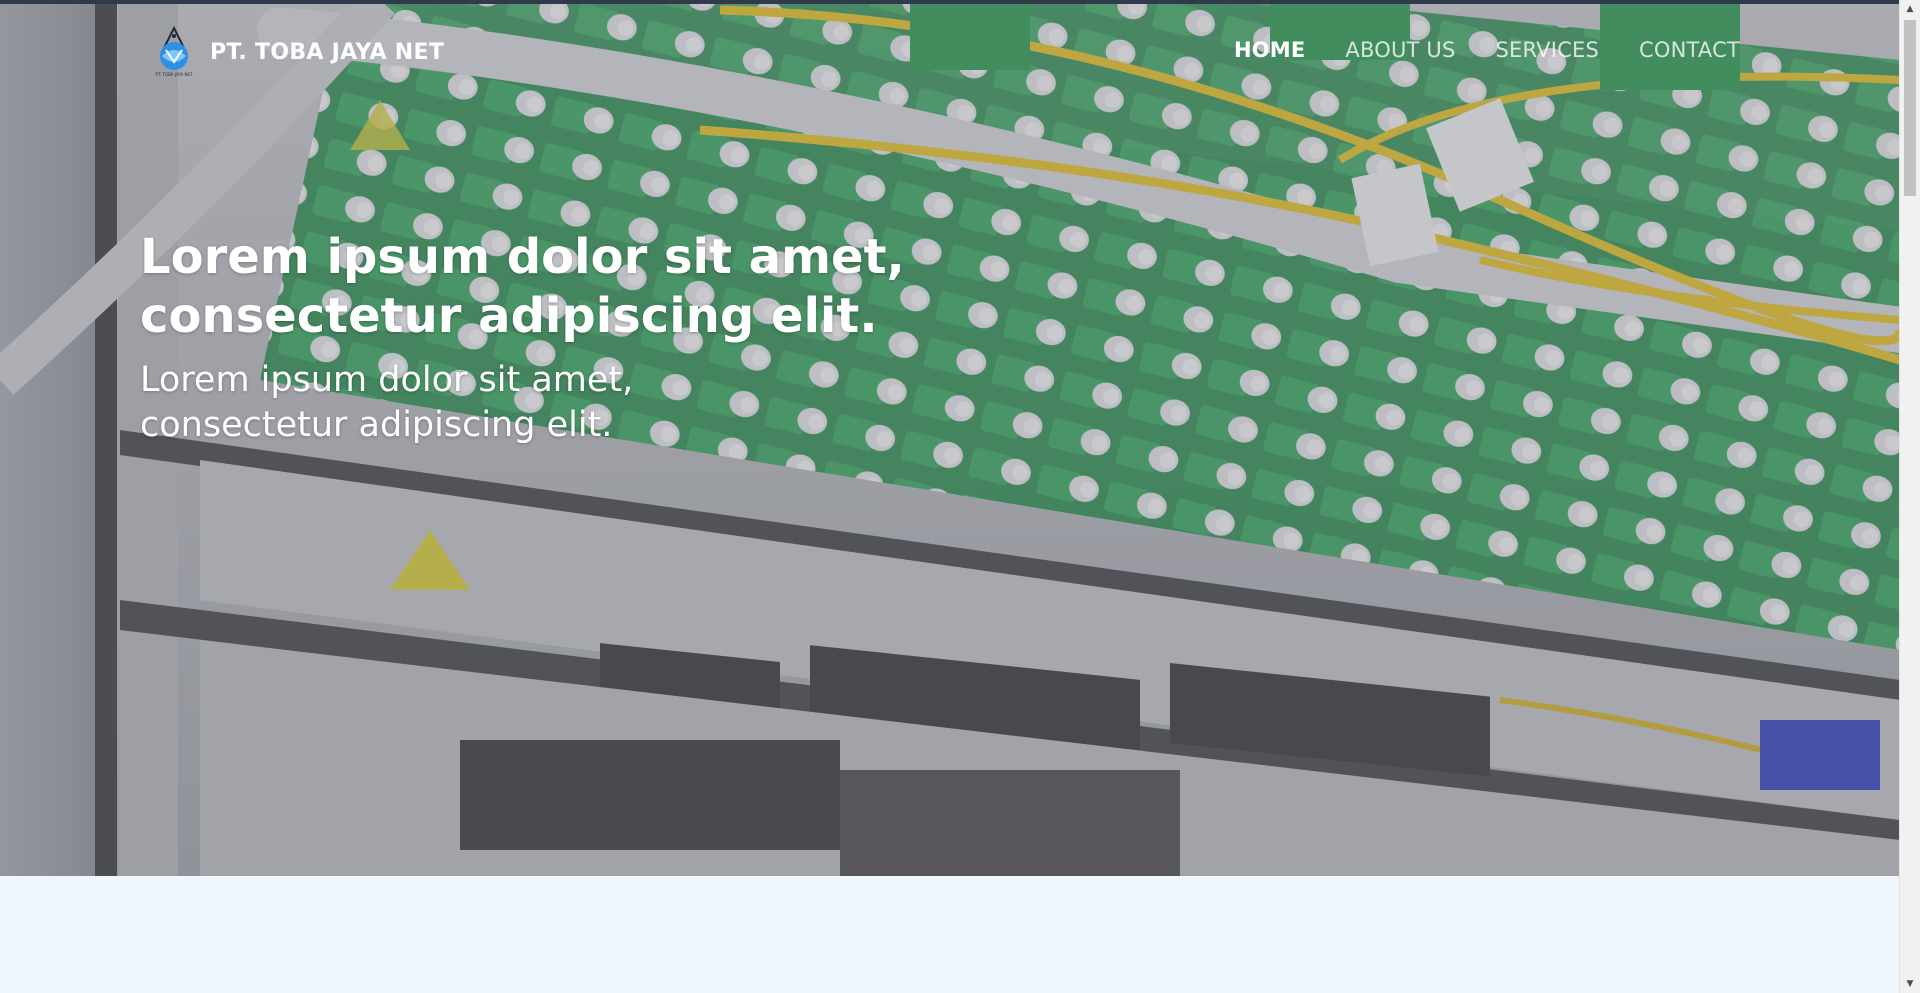 The image size is (1920, 993). What do you see at coordinates (327, 52) in the screenshot?
I see `brand-name: PT. TOBA JAYA NET` at bounding box center [327, 52].